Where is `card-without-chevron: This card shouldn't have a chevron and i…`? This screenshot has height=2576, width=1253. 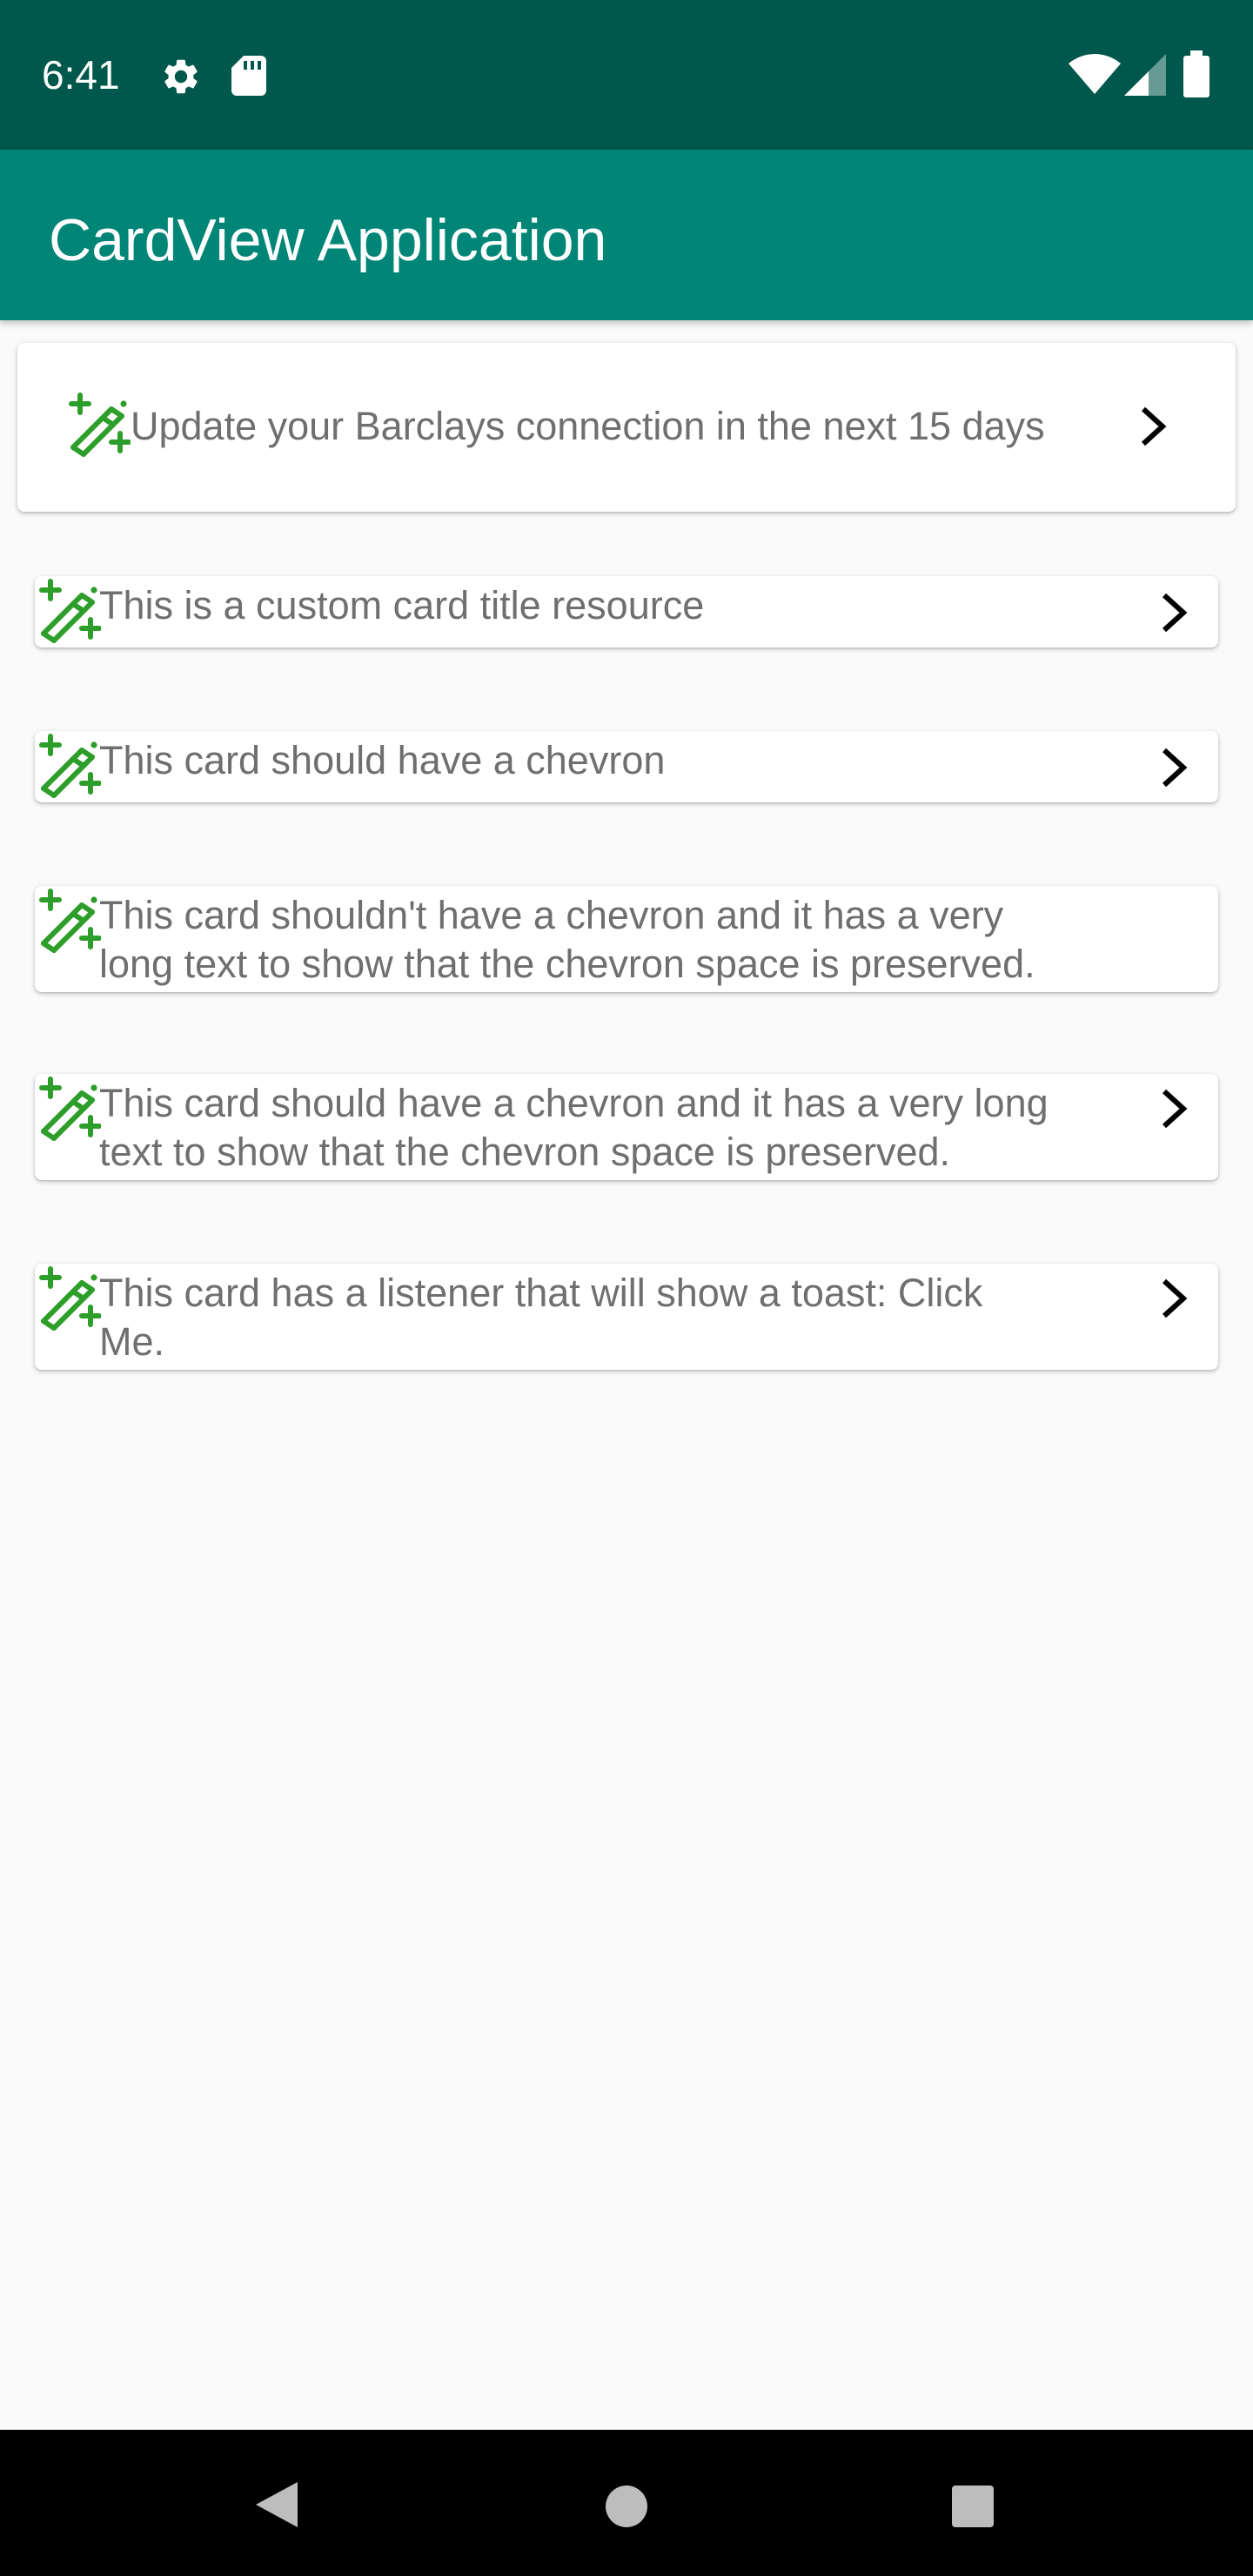 card-without-chevron: This card shouldn't have a chevron and i… is located at coordinates (626, 939).